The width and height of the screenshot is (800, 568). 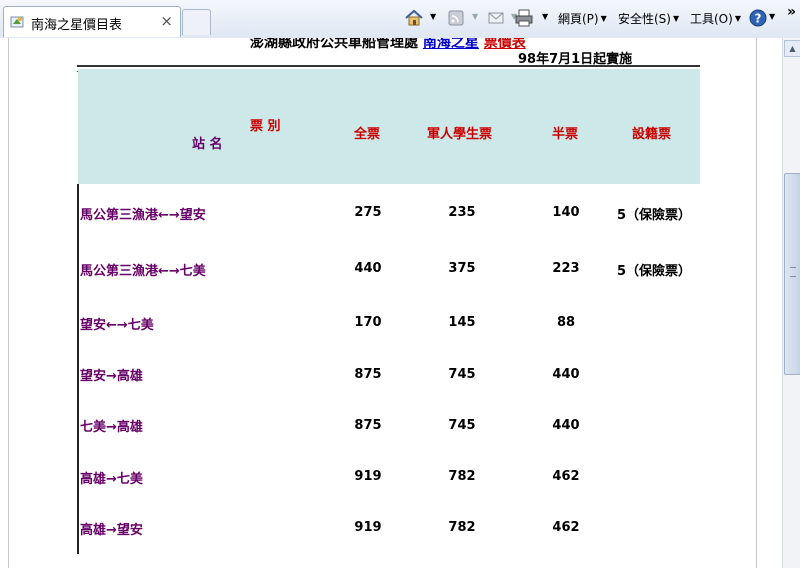 What do you see at coordinates (111, 376) in the screenshot?
I see `row-route: 望安→高雄` at bounding box center [111, 376].